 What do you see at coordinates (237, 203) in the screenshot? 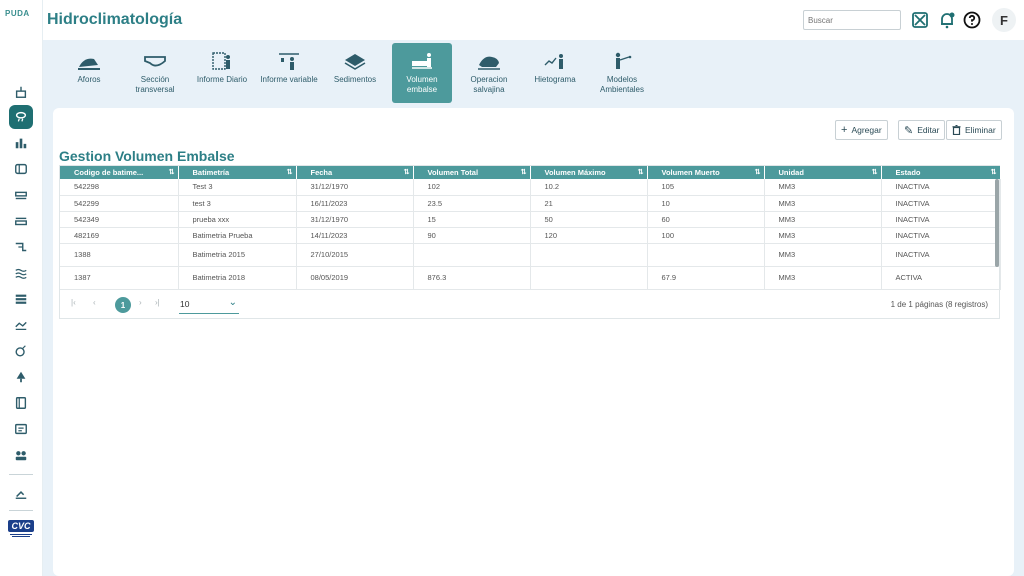
I see `table-cell: test 3` at bounding box center [237, 203].